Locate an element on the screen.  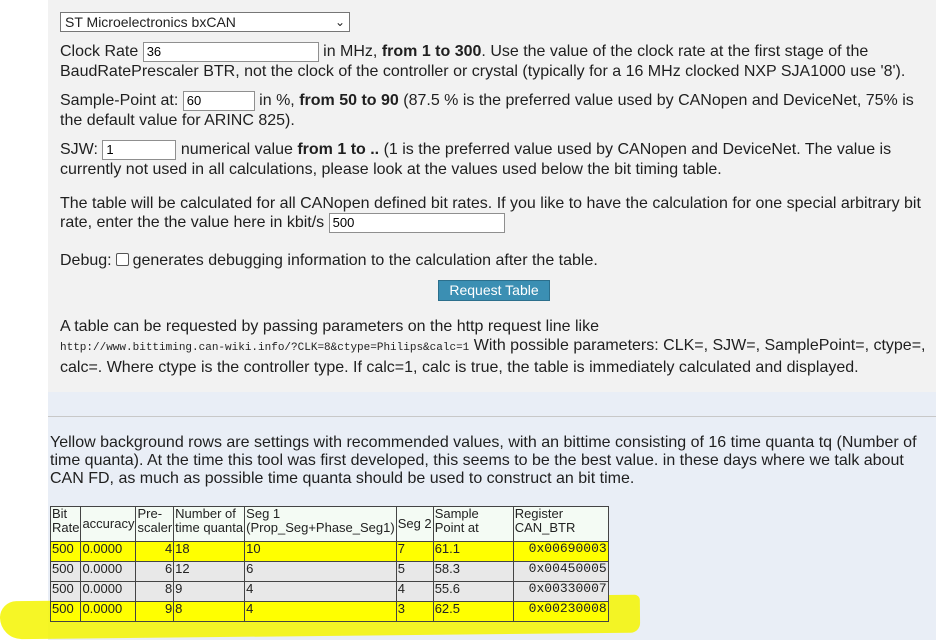
cell-tq: 12 is located at coordinates (209, 571).